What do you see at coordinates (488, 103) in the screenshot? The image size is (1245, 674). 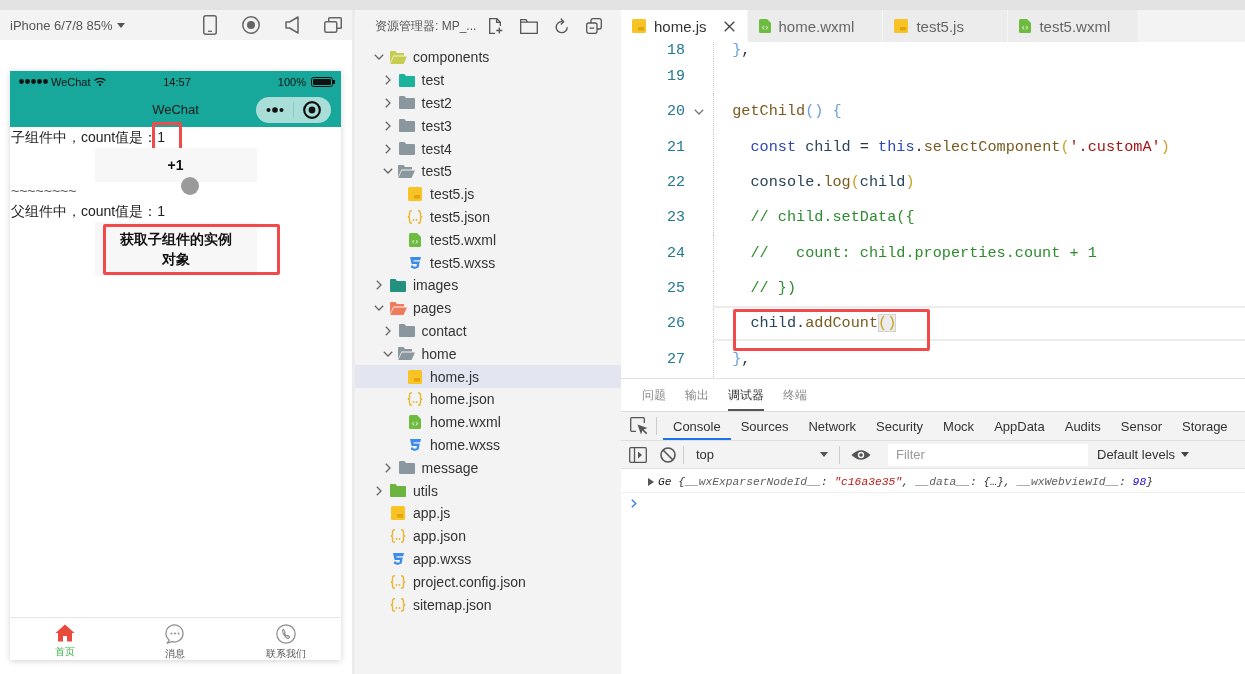 I see `tree-item: test2` at bounding box center [488, 103].